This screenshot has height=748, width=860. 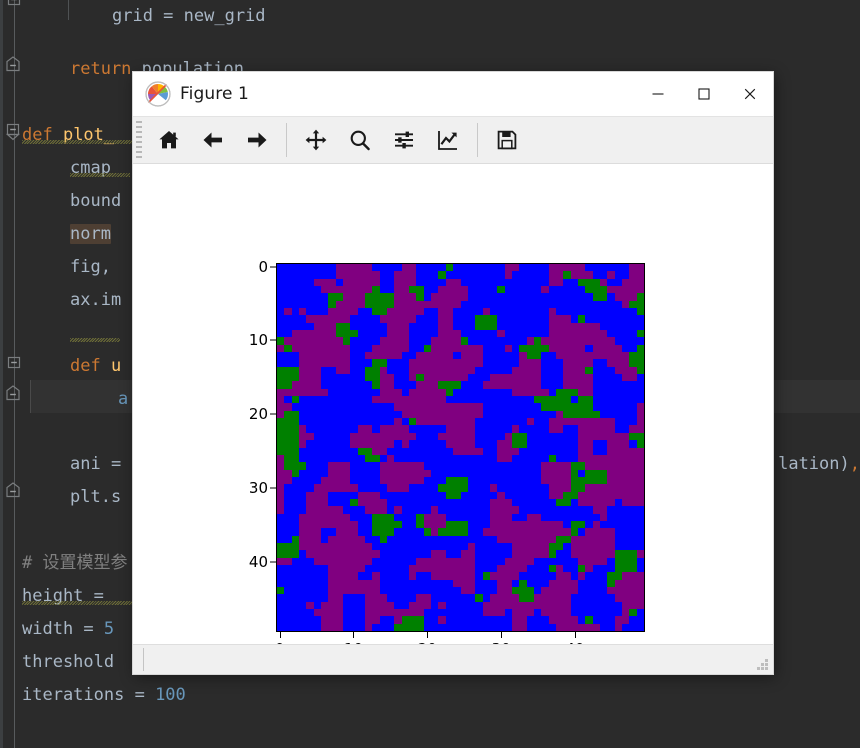 I want to click on code-token: iterations =, so click(x=89, y=695).